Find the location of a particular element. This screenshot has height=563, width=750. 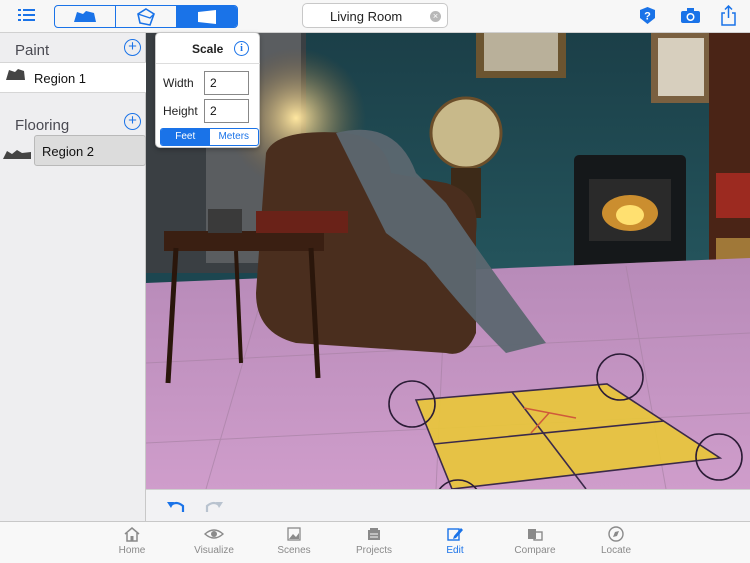

unit-segmented-control: Feet Meters is located at coordinates (209, 137).